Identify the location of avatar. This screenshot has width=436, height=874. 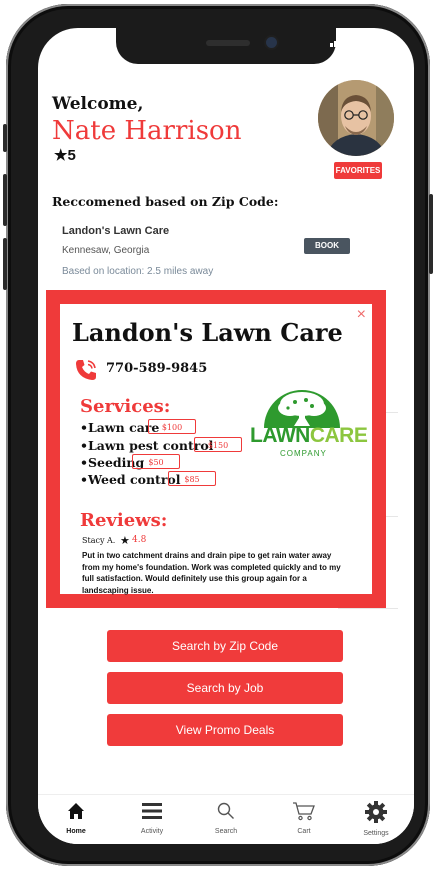
(356, 118).